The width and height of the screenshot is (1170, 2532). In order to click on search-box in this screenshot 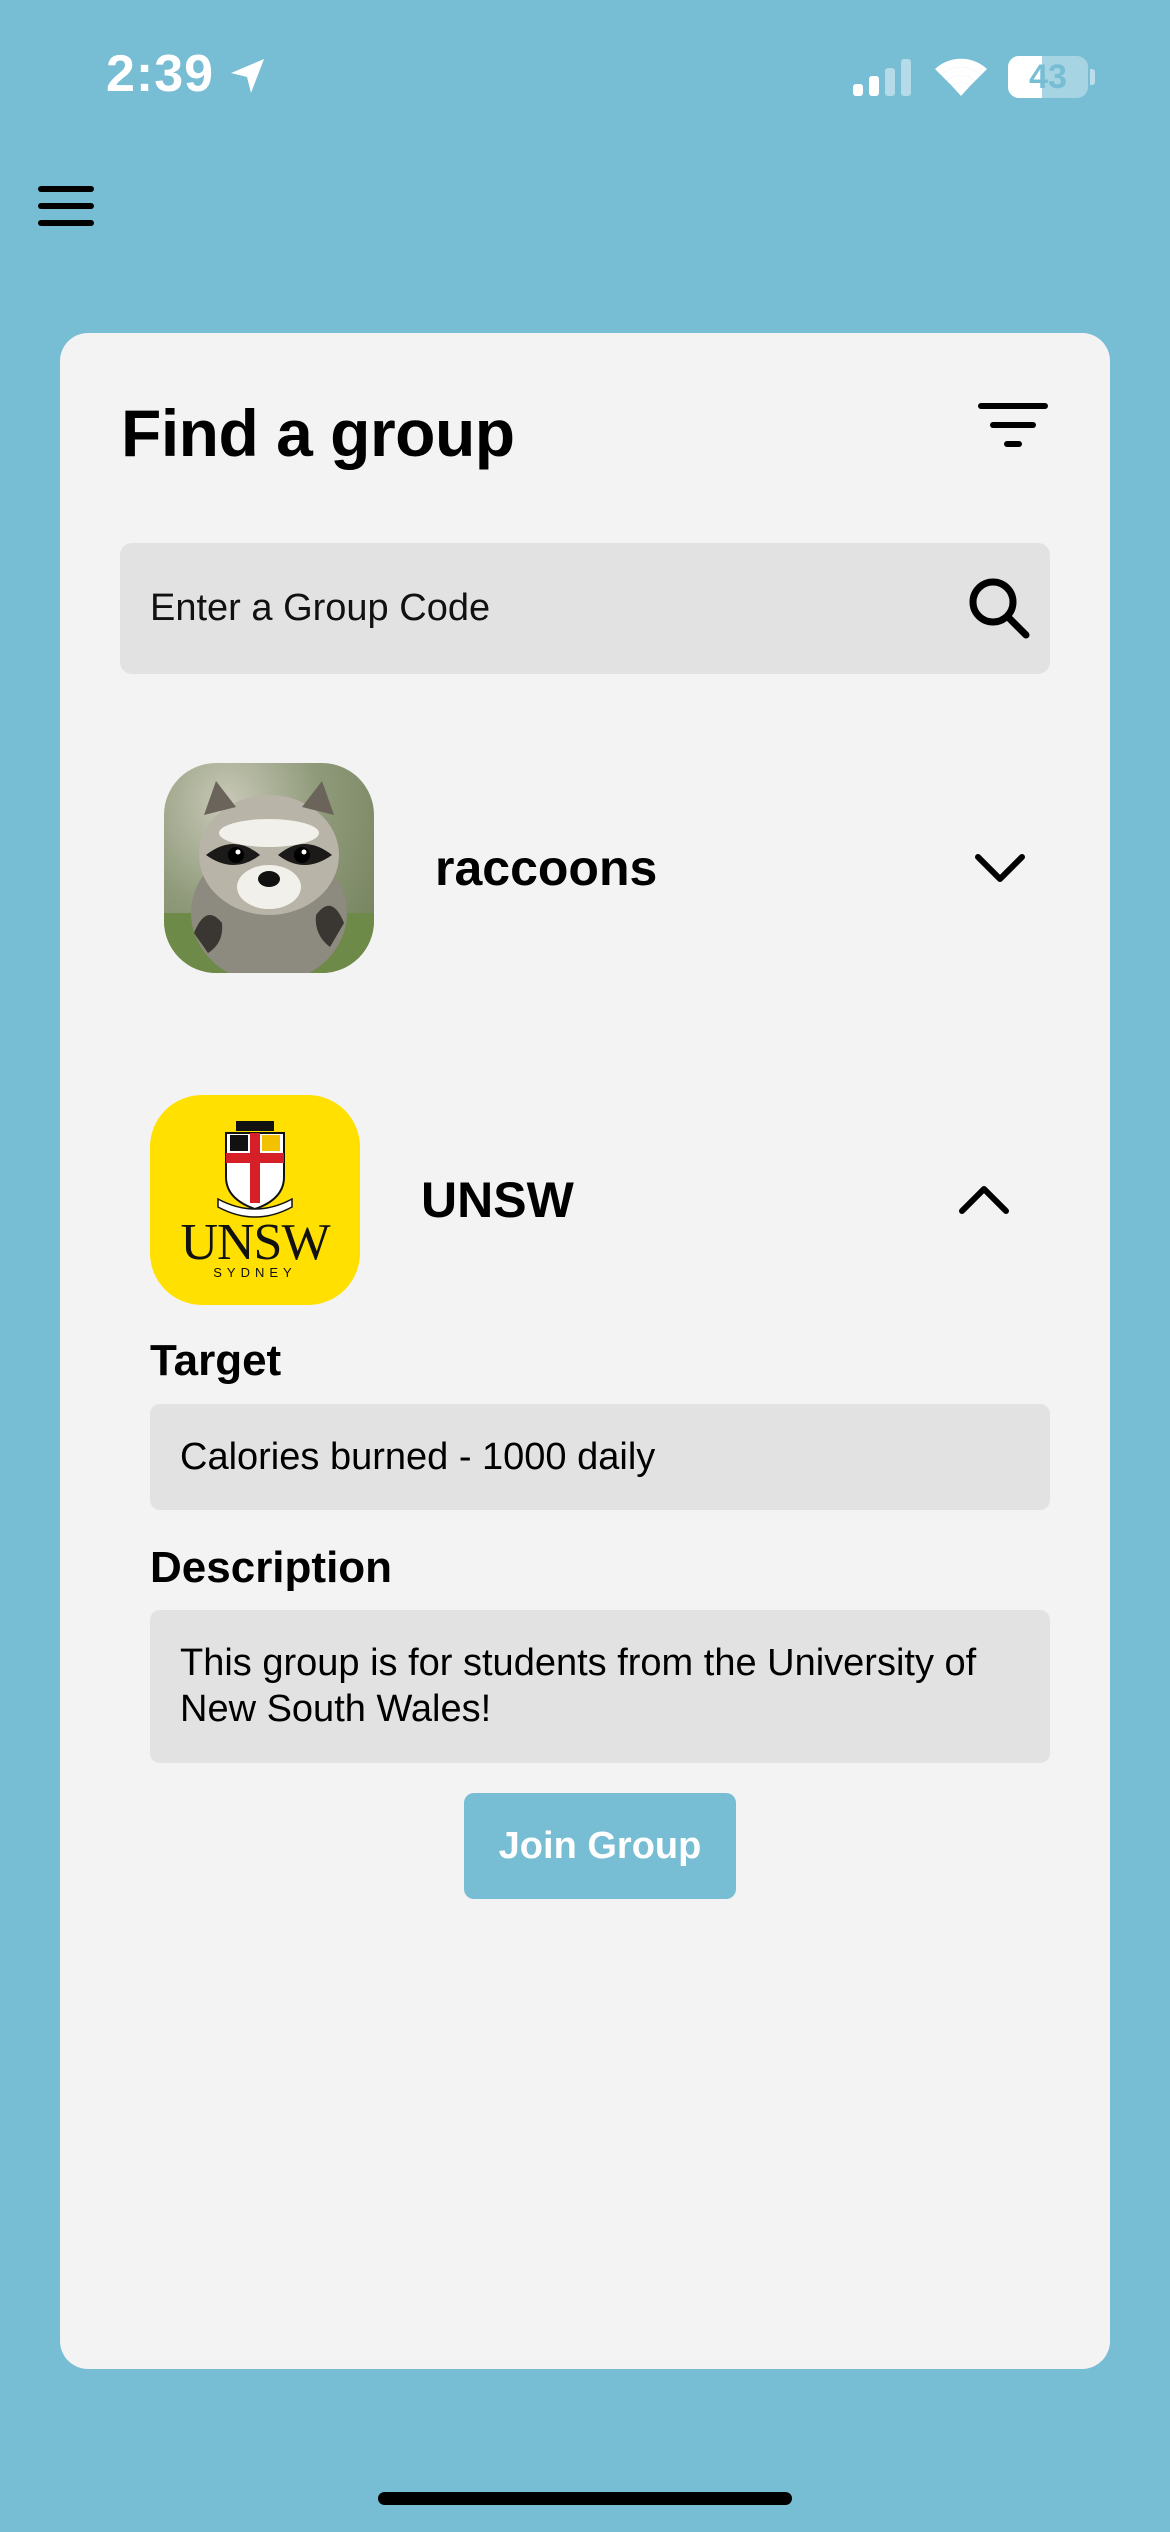, I will do `click(585, 608)`.